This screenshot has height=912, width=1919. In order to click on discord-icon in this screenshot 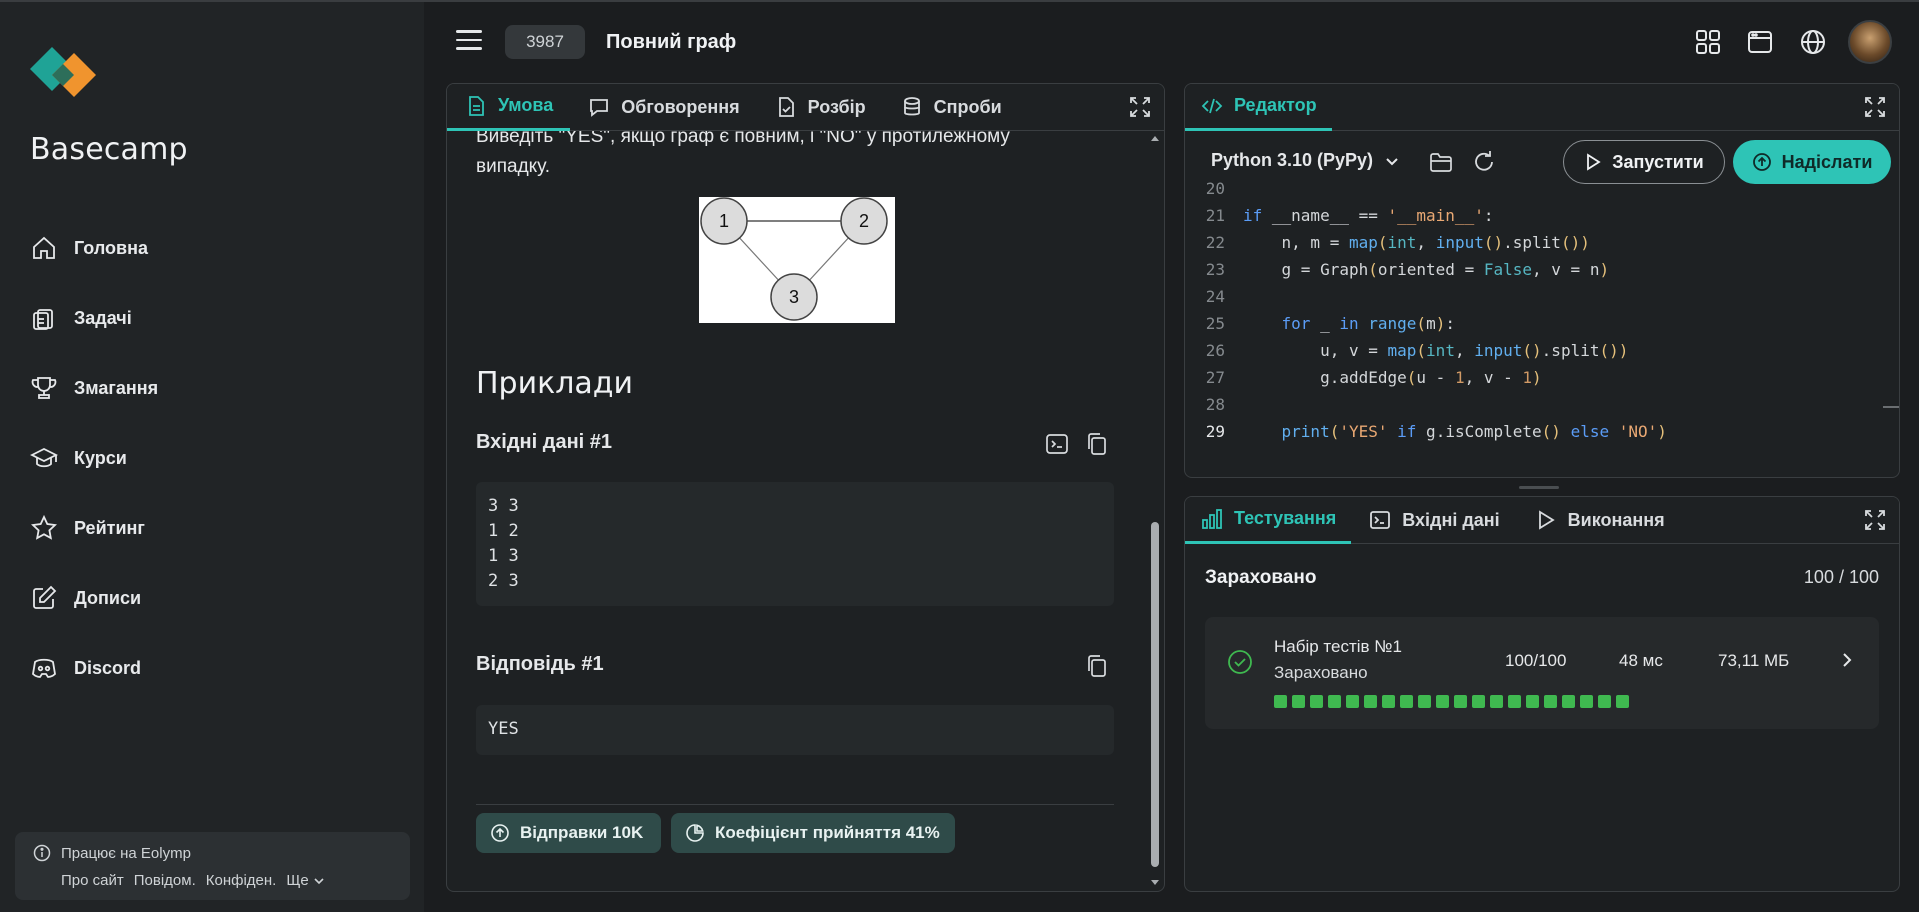, I will do `click(44, 668)`.